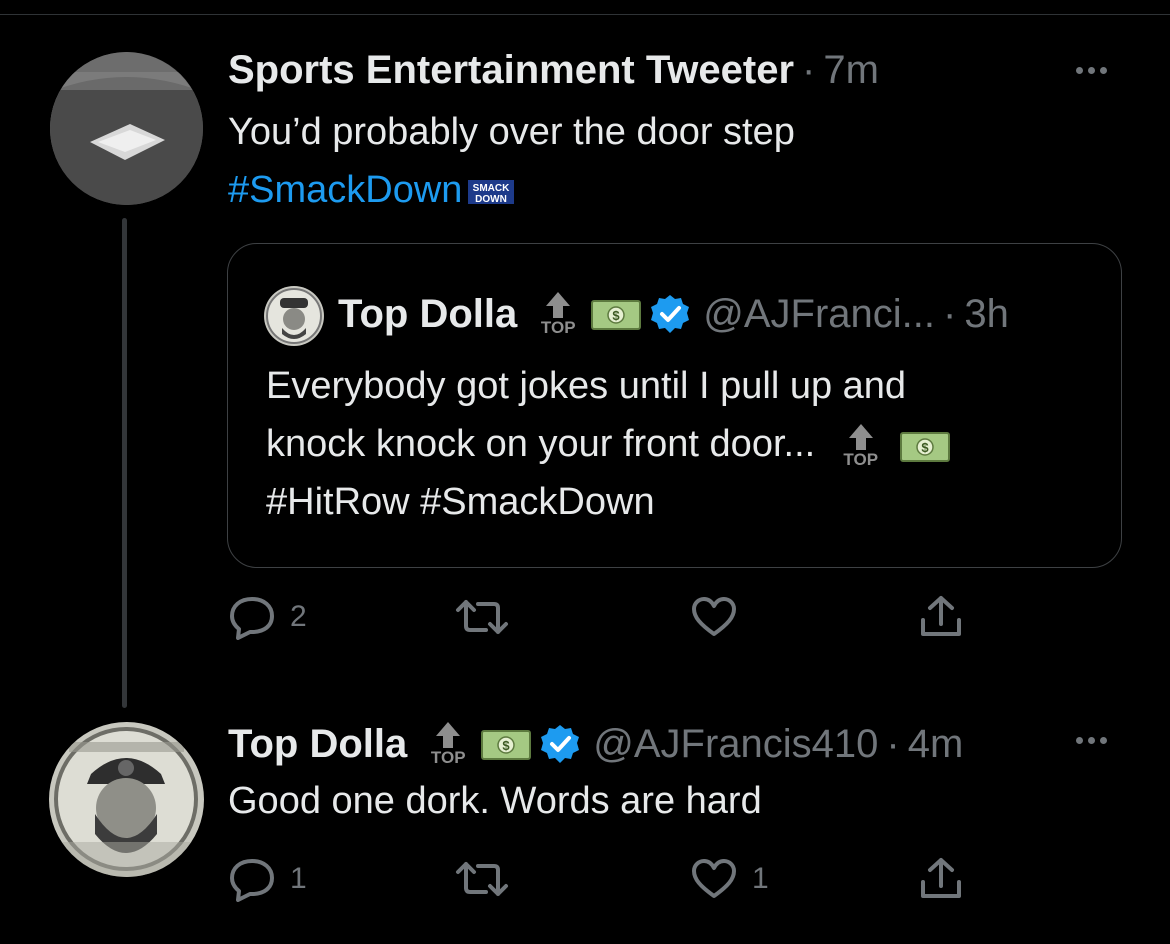  Describe the element at coordinates (511, 70) in the screenshot. I see `author-name: Sports Entertainment Tweeter` at that location.